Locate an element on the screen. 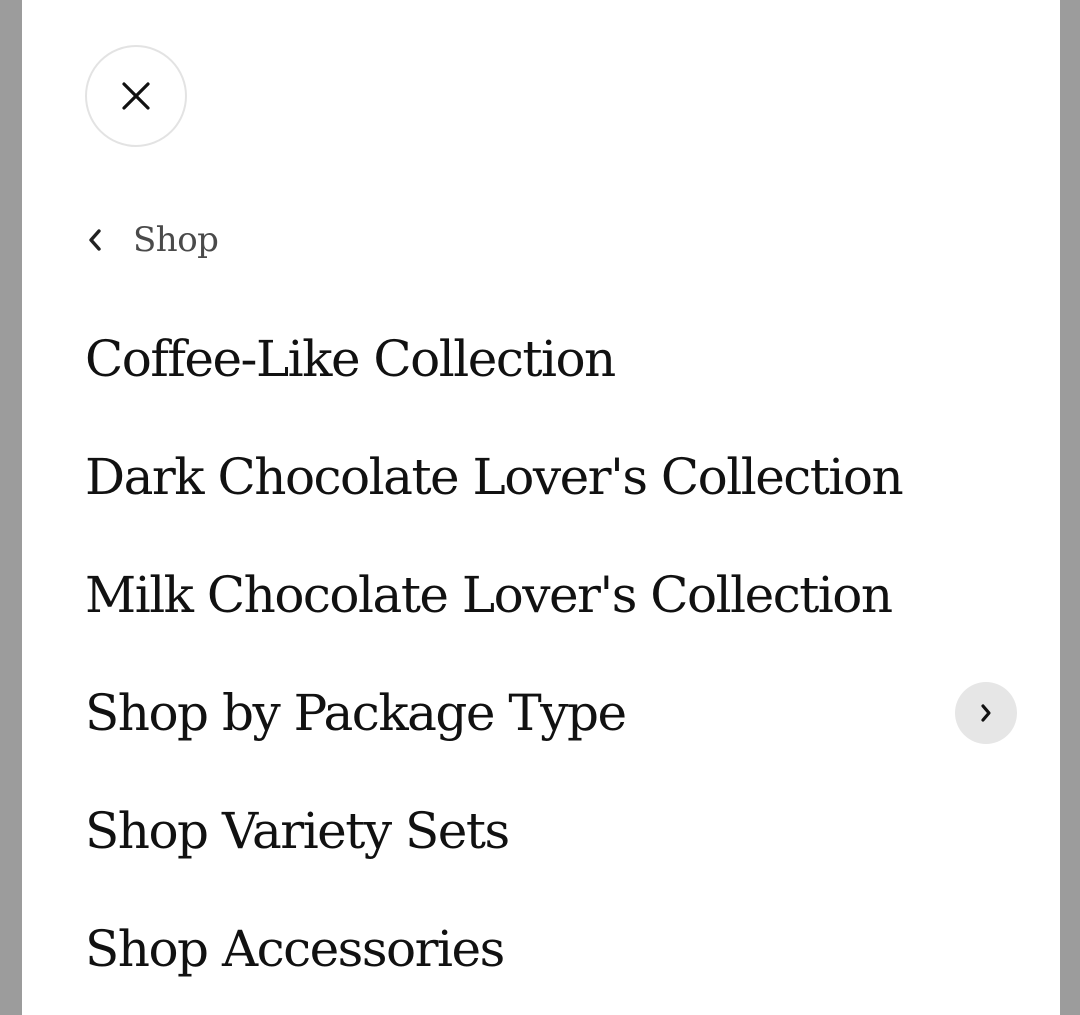 The width and height of the screenshot is (1080, 1015). close-icon is located at coordinates (136, 96).